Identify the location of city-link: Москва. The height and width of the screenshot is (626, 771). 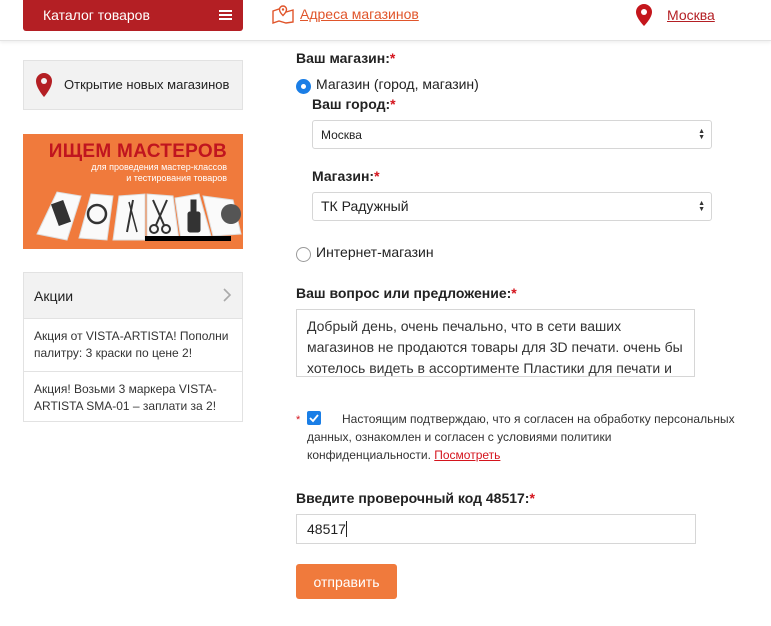
(691, 15).